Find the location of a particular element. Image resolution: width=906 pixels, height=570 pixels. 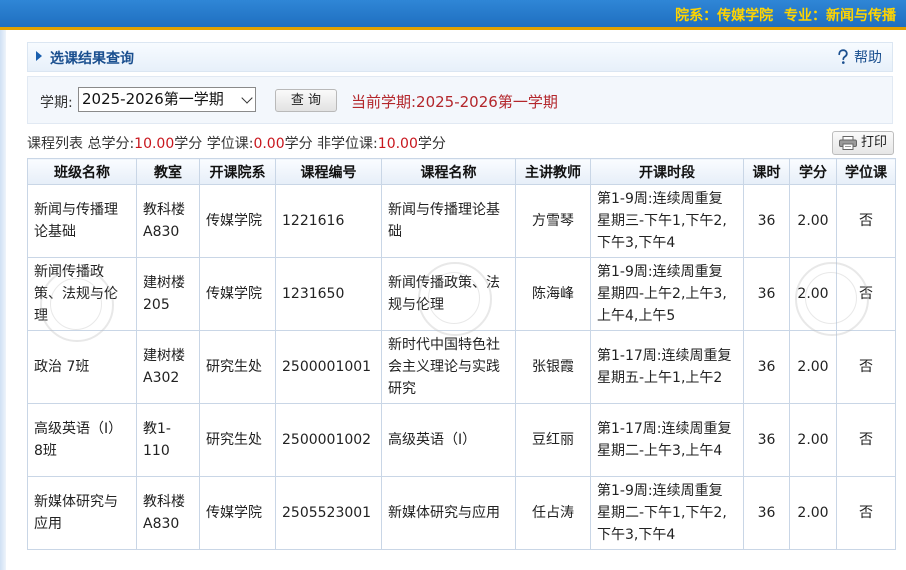

schedule-cell: 第1-17周:连续周重复 星期五-上午1,上午2 is located at coordinates (667, 367).